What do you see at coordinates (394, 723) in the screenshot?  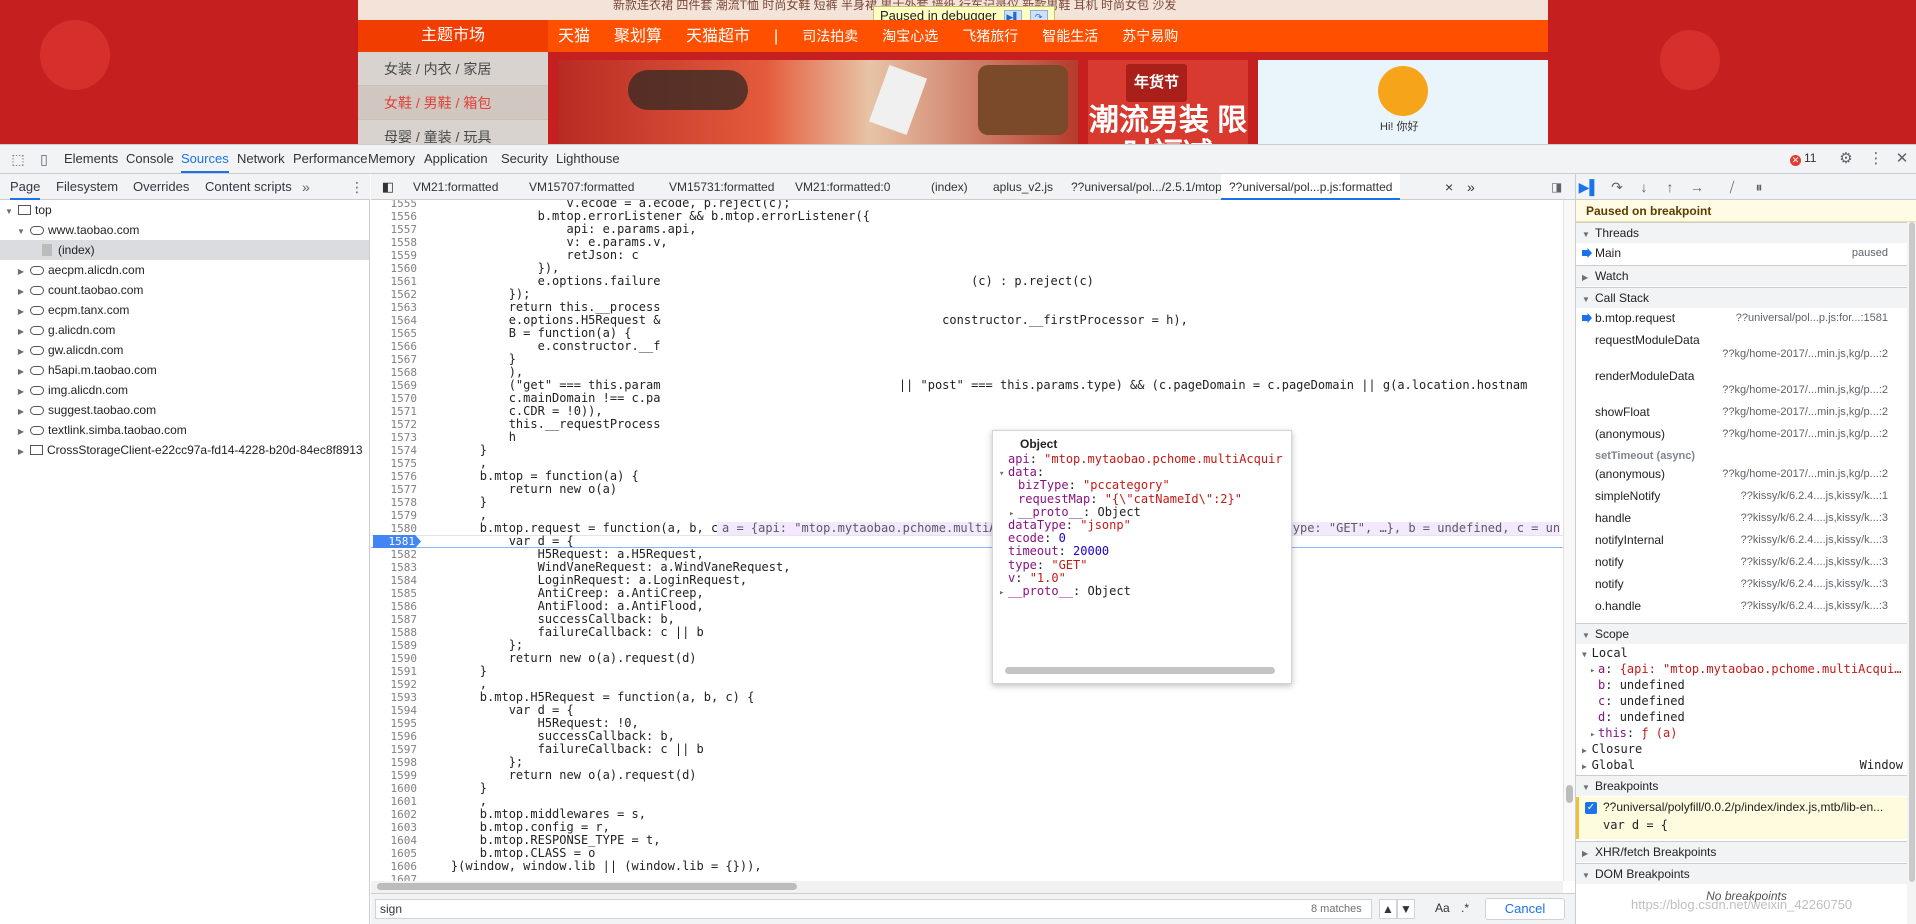 I see `line-number: 1595` at bounding box center [394, 723].